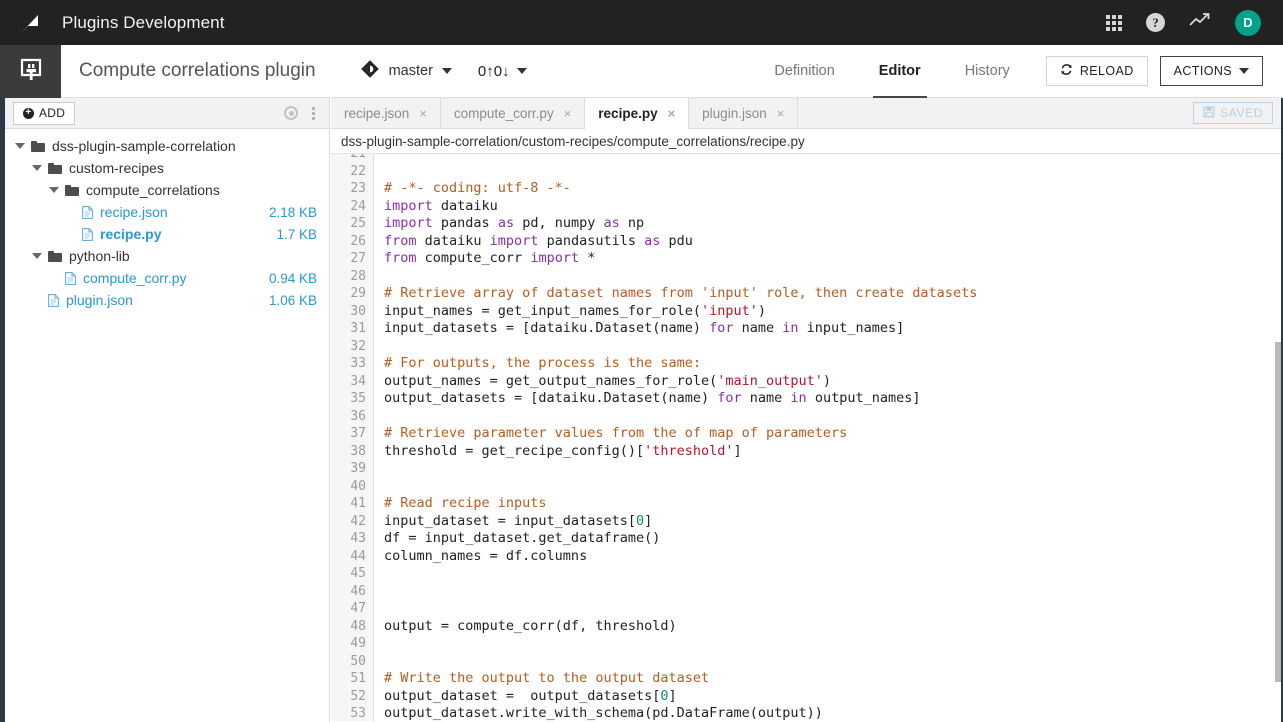 This screenshot has height=722, width=1283. What do you see at coordinates (1066, 71) in the screenshot?
I see `refresh-icon` at bounding box center [1066, 71].